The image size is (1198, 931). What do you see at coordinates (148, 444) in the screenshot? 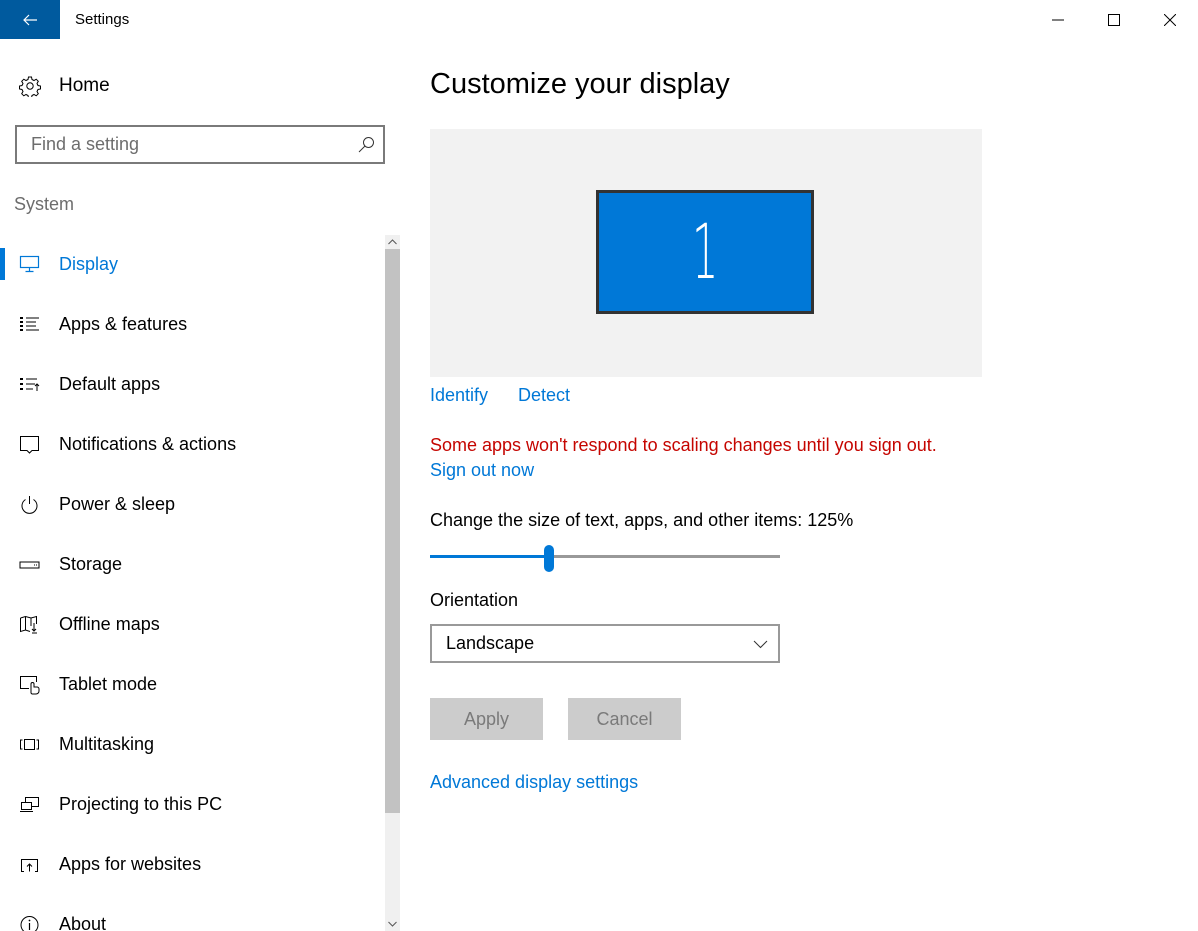
I see `sidebar-item-label: Notifications & actions` at bounding box center [148, 444].